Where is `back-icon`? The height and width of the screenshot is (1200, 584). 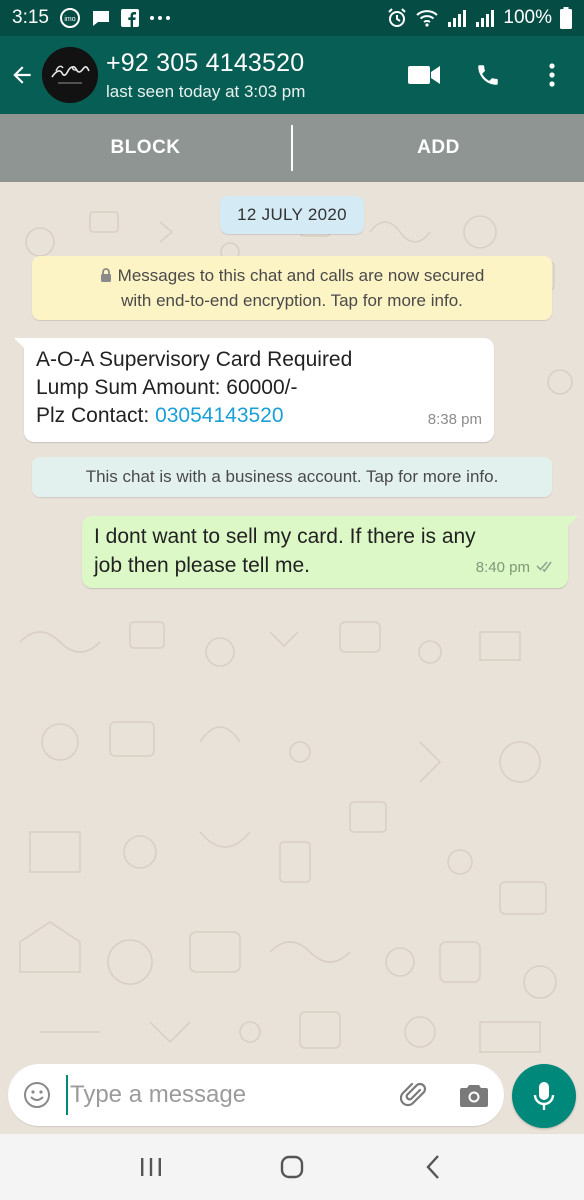
back-icon is located at coordinates (433, 1167).